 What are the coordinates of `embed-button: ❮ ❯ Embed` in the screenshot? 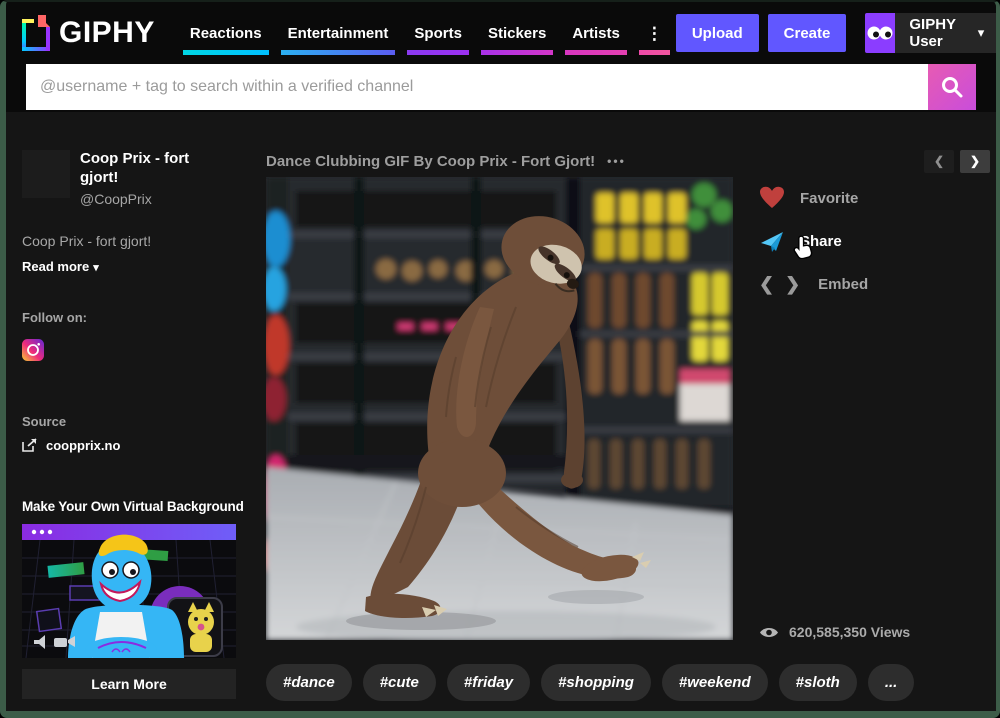 It's located at (813, 284).